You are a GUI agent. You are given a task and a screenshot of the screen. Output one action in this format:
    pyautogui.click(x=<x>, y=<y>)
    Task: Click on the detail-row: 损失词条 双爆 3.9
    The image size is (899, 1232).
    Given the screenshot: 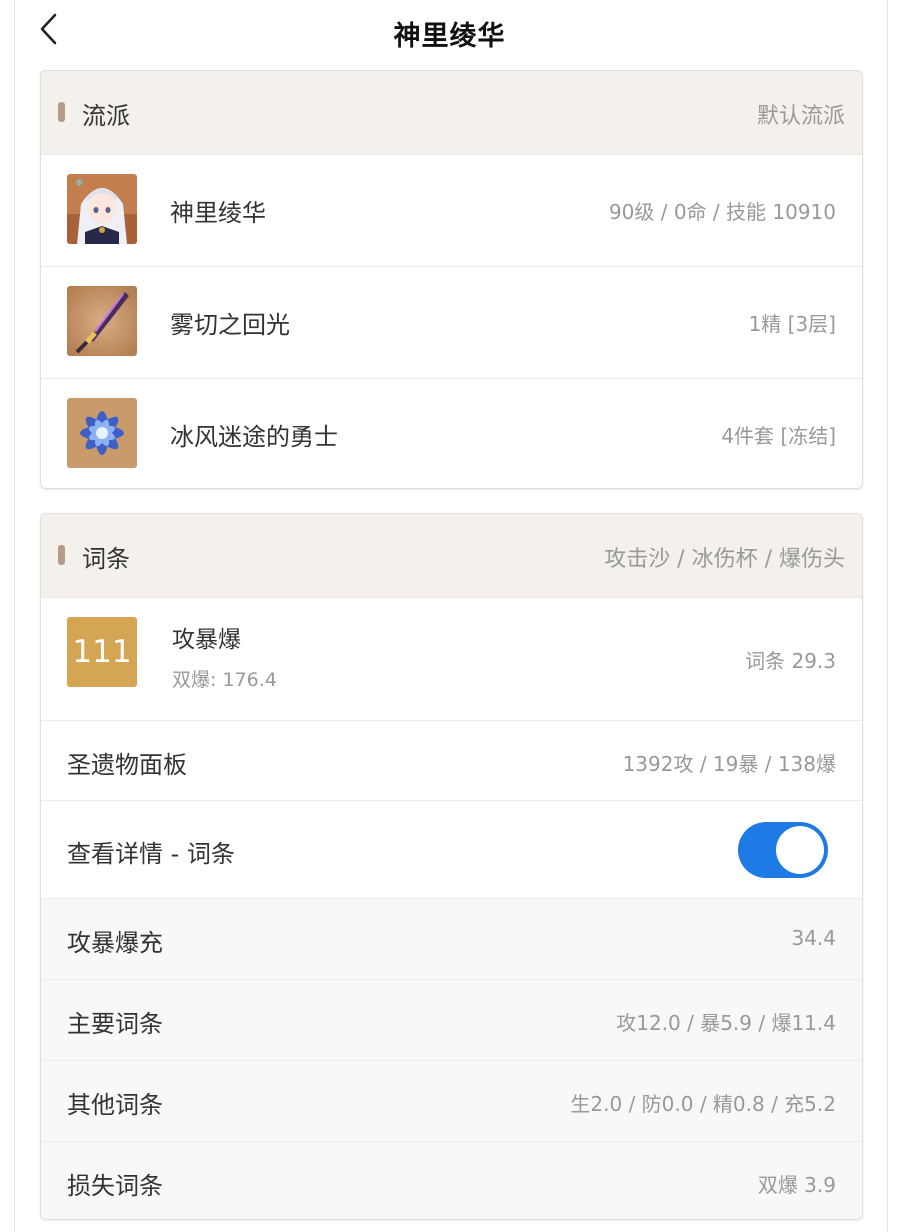 What is the action you would take?
    pyautogui.click(x=451, y=1180)
    